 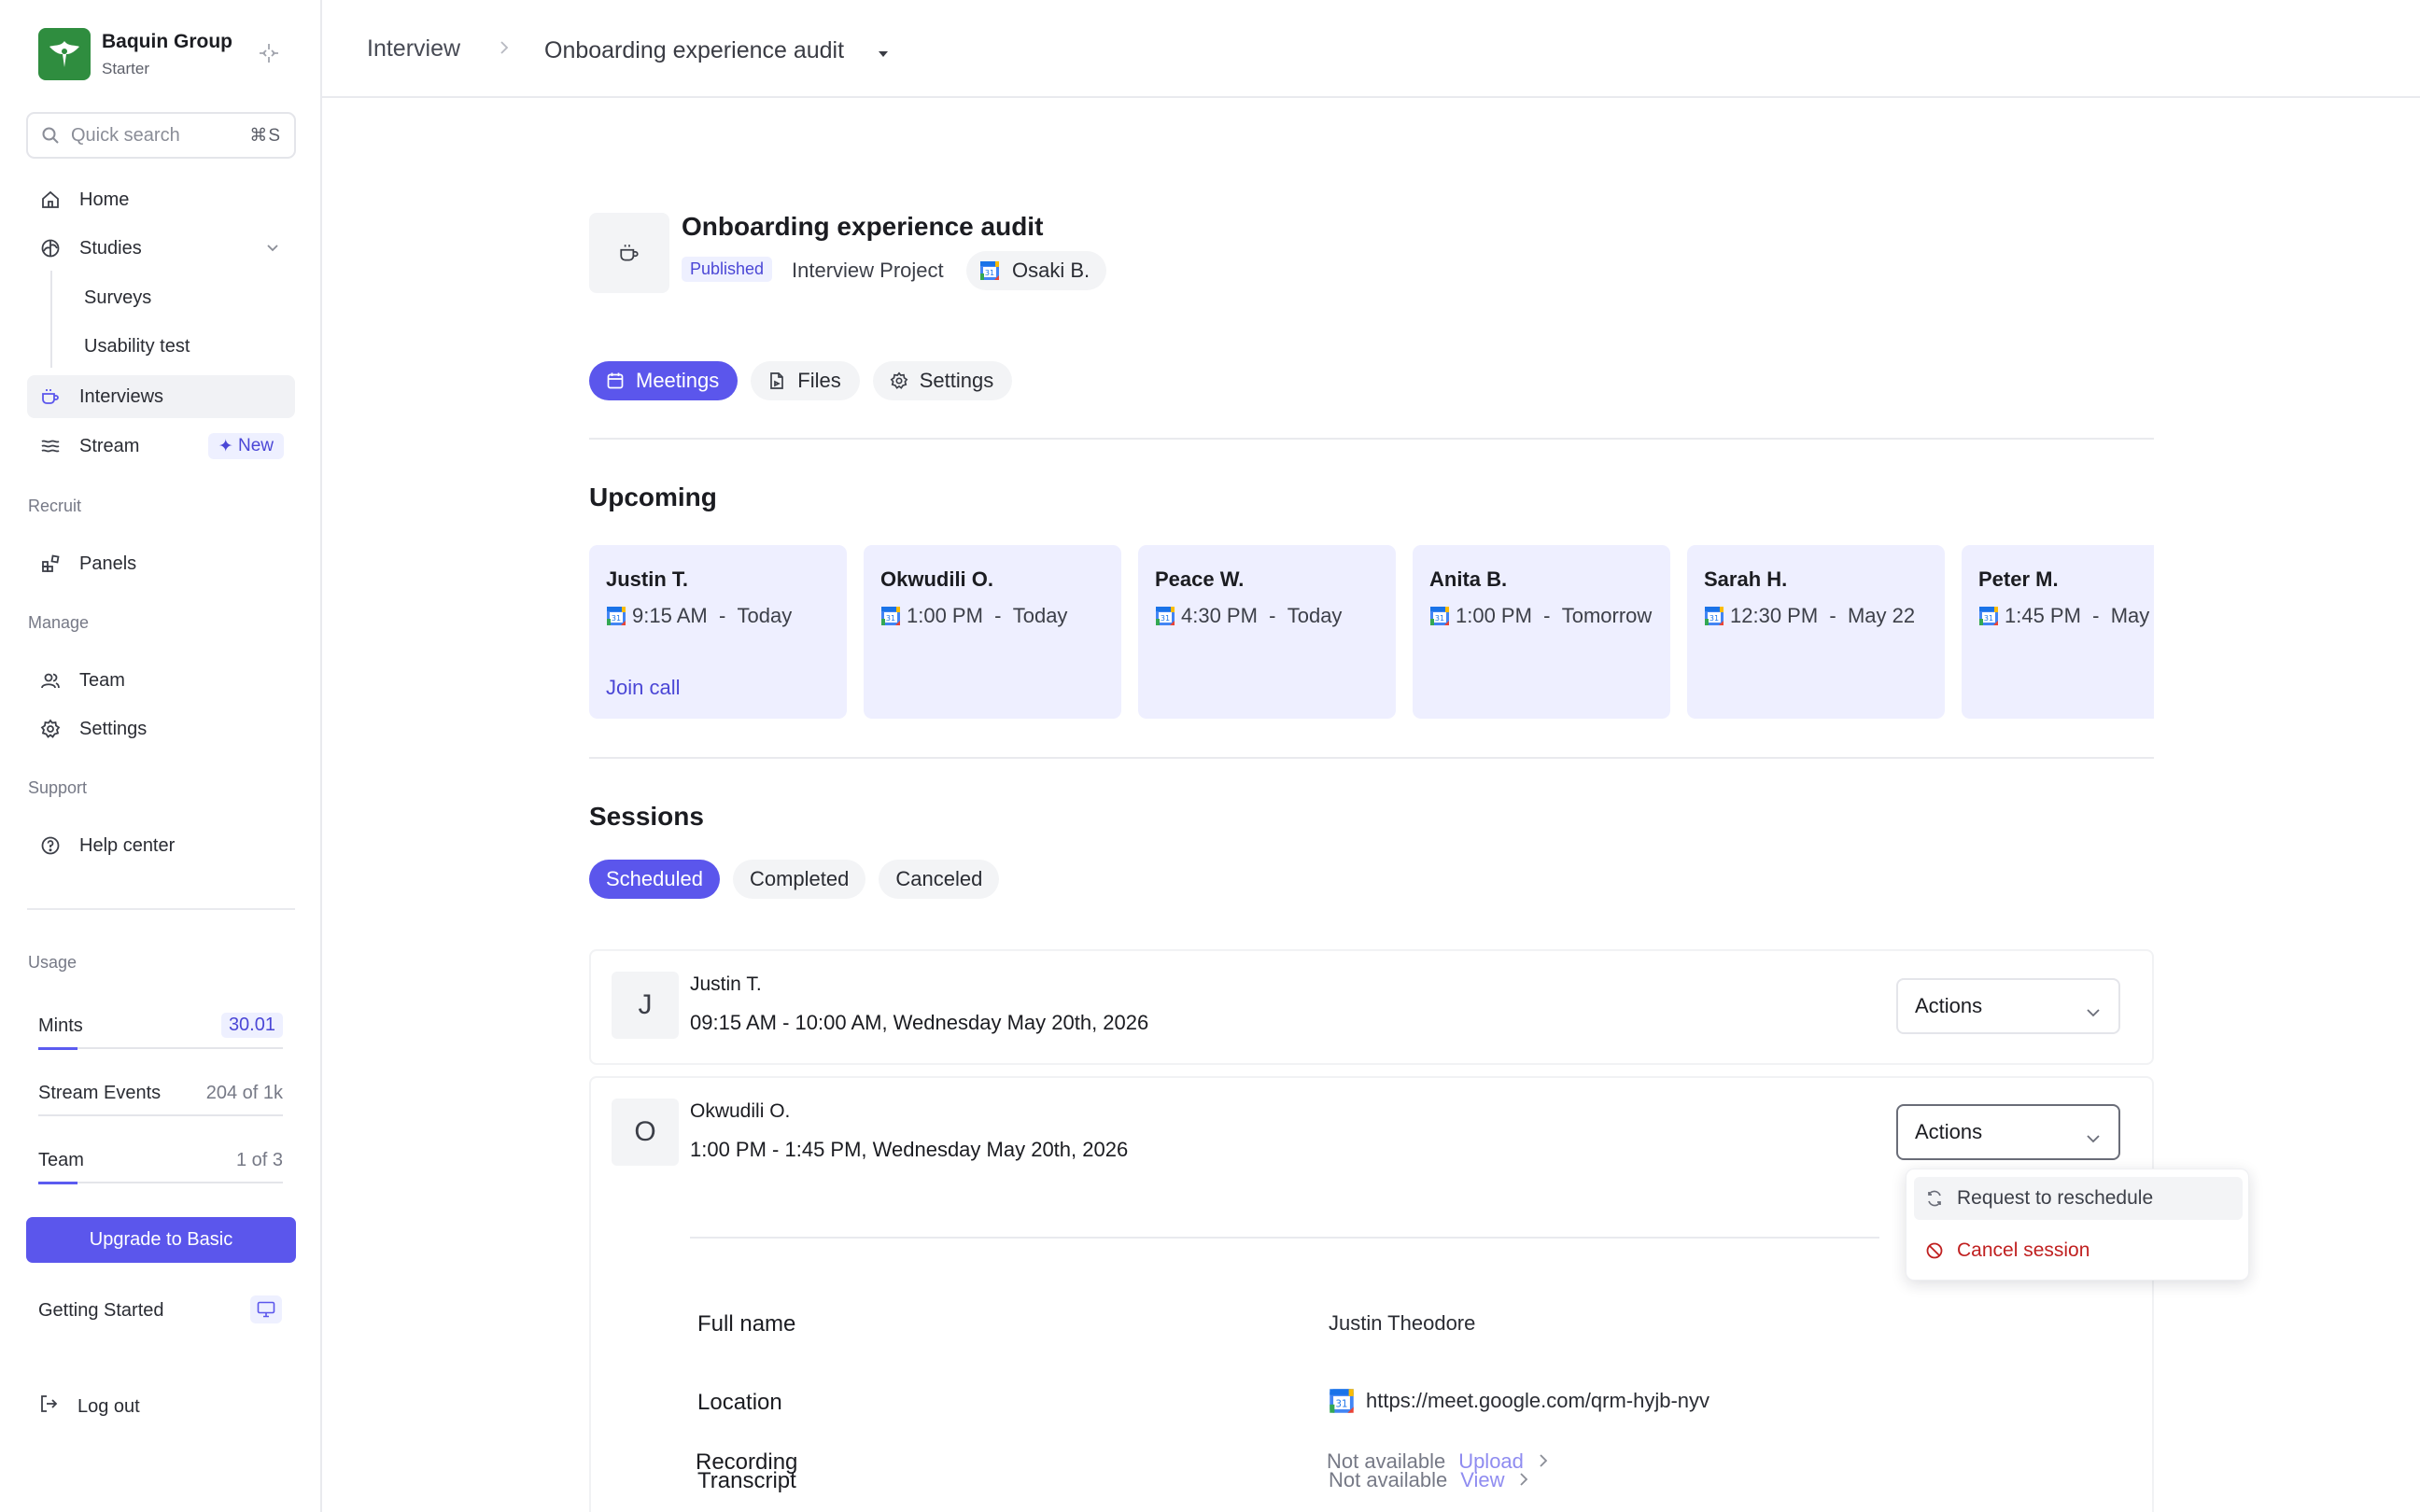 What do you see at coordinates (48, 1406) in the screenshot?
I see `logout-icon` at bounding box center [48, 1406].